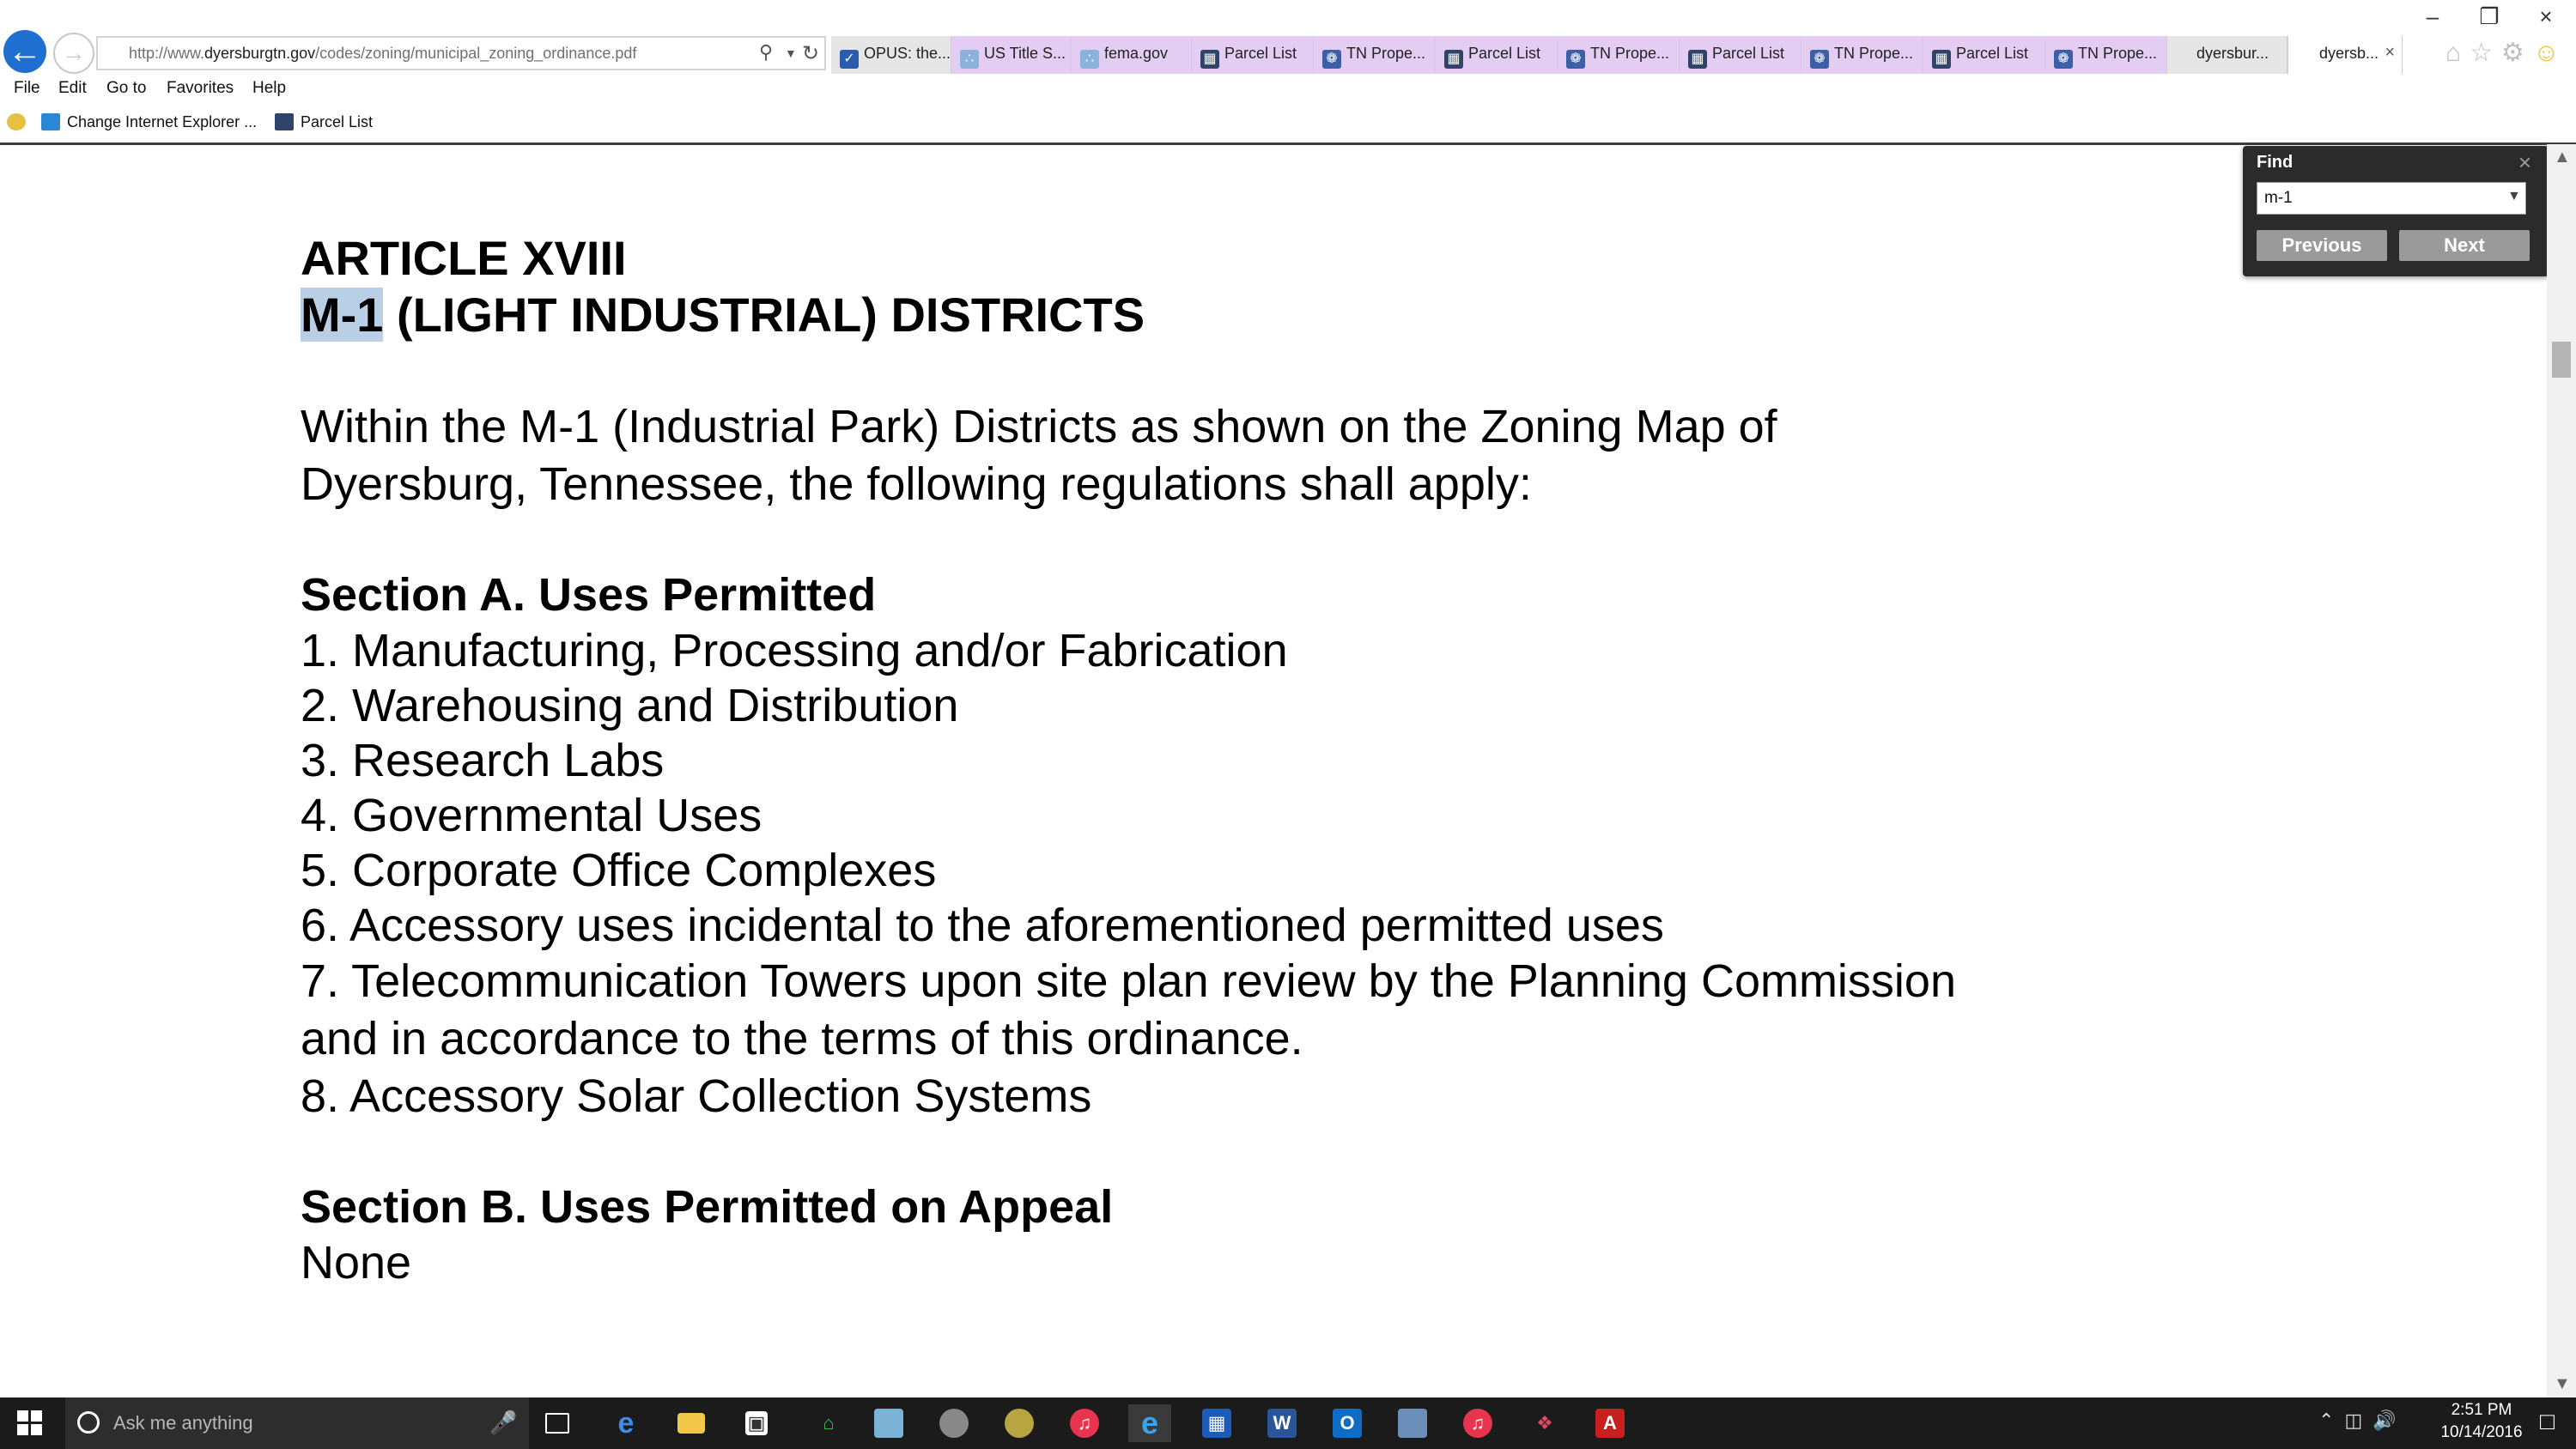 The image size is (2576, 1449). Describe the element at coordinates (1544, 1423) in the screenshot. I see `ribbon-app-icon: ❖` at that location.